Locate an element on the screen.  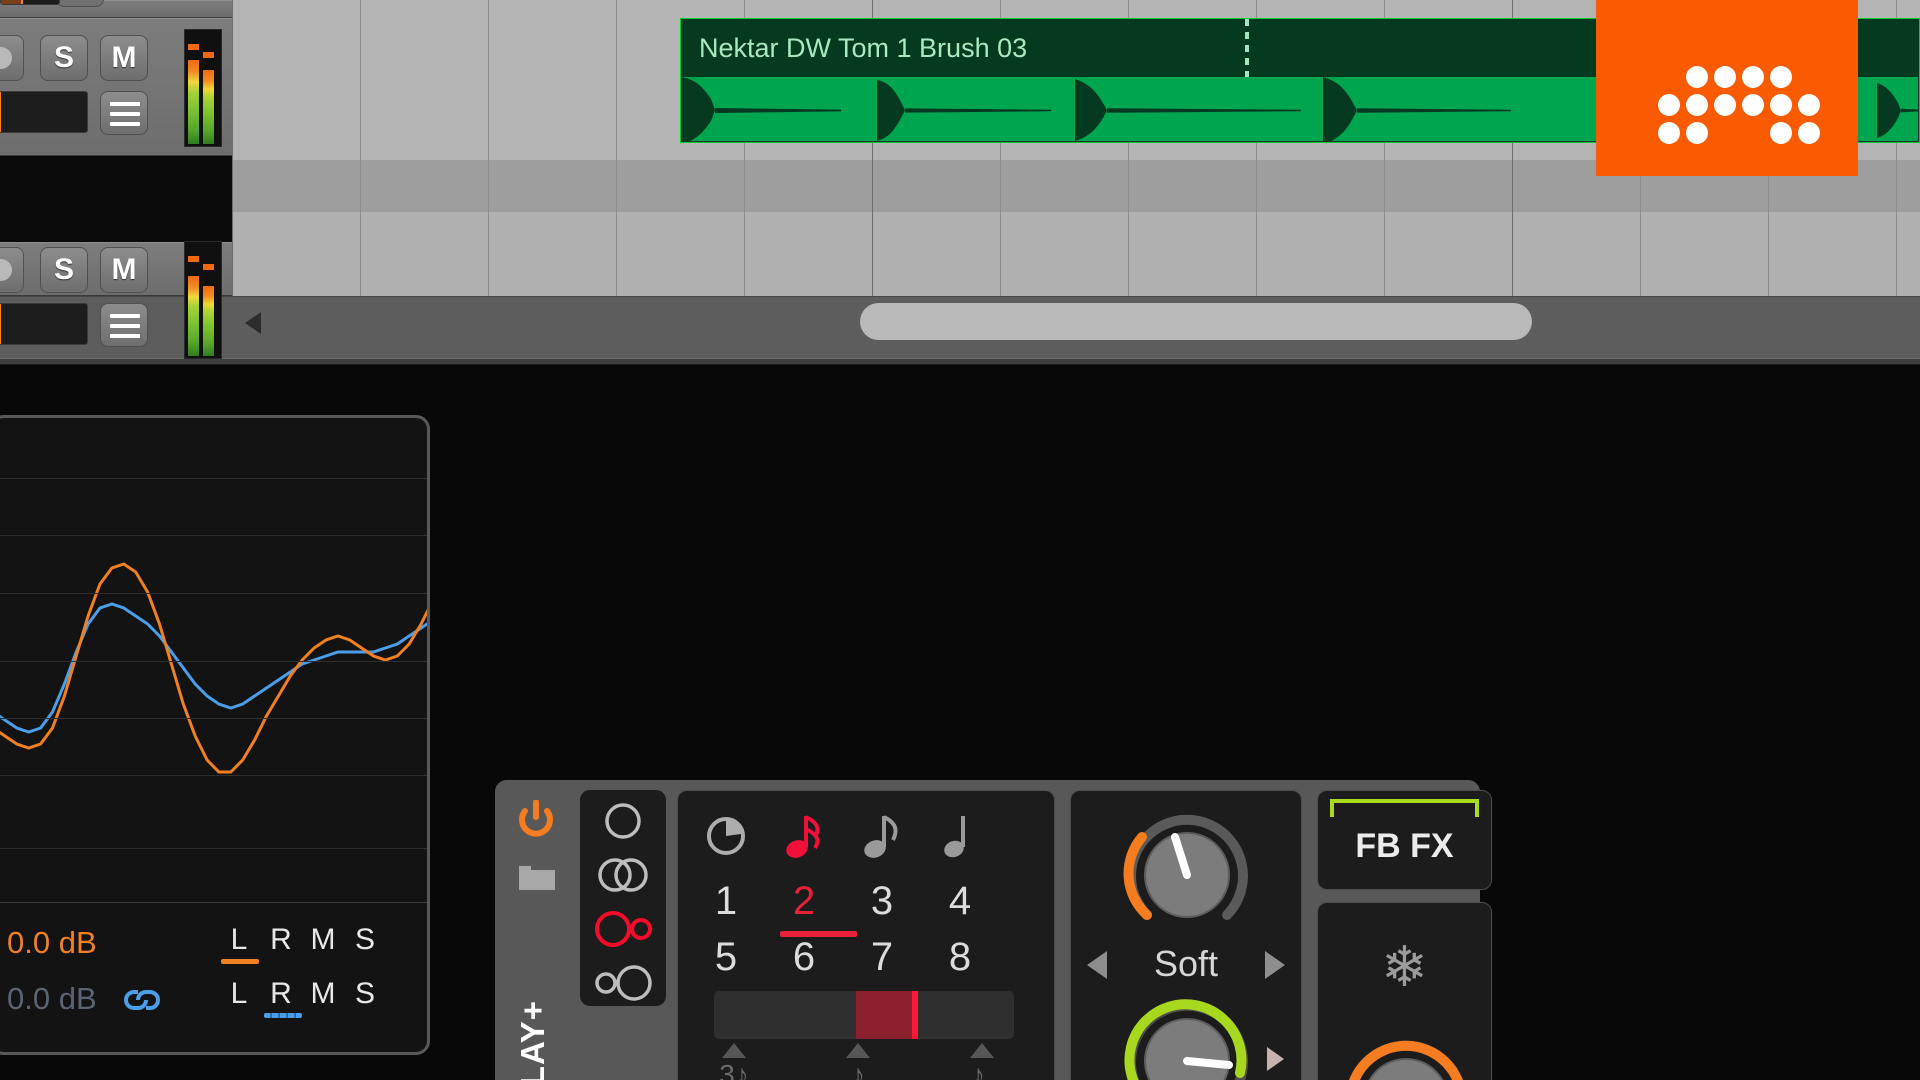
division-4: 4 is located at coordinates (960, 901).